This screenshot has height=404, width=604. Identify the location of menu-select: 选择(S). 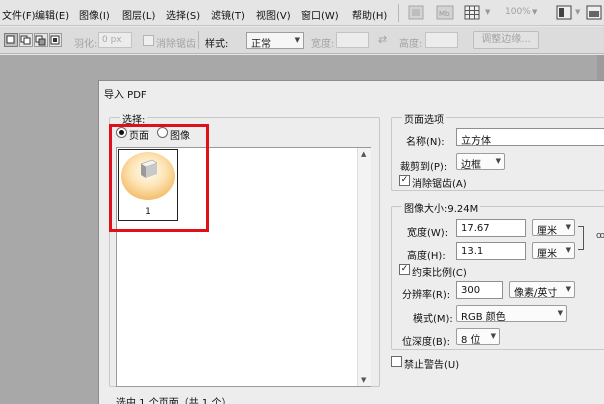
(183, 14).